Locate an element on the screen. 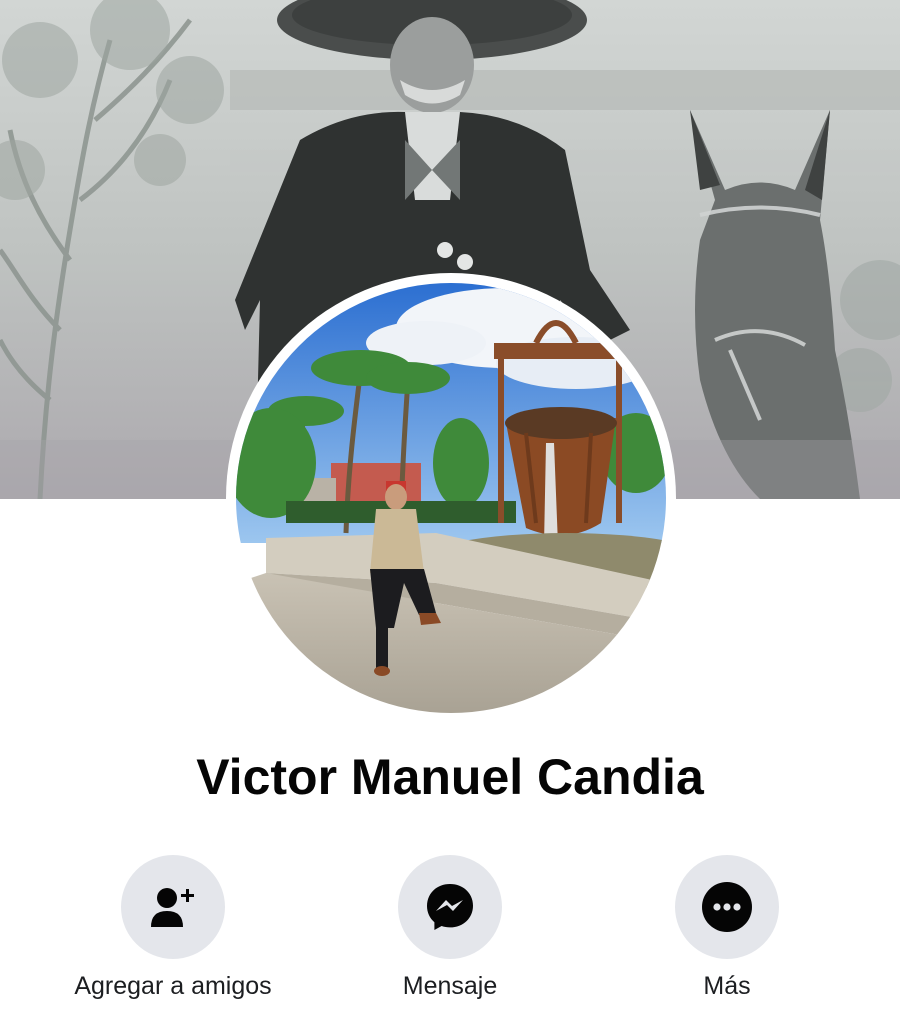 The image size is (900, 1024). message-icon-circle is located at coordinates (450, 907).